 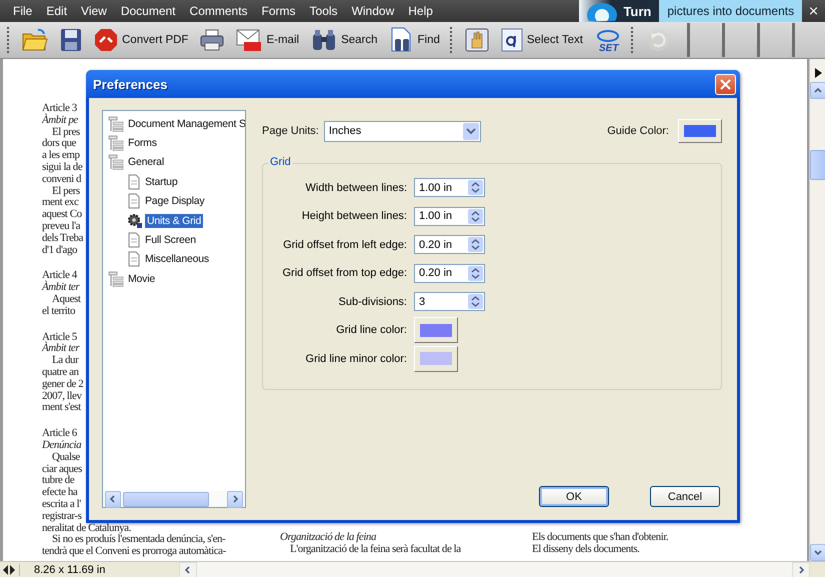 I want to click on document-text: registrar-s, so click(x=62, y=516).